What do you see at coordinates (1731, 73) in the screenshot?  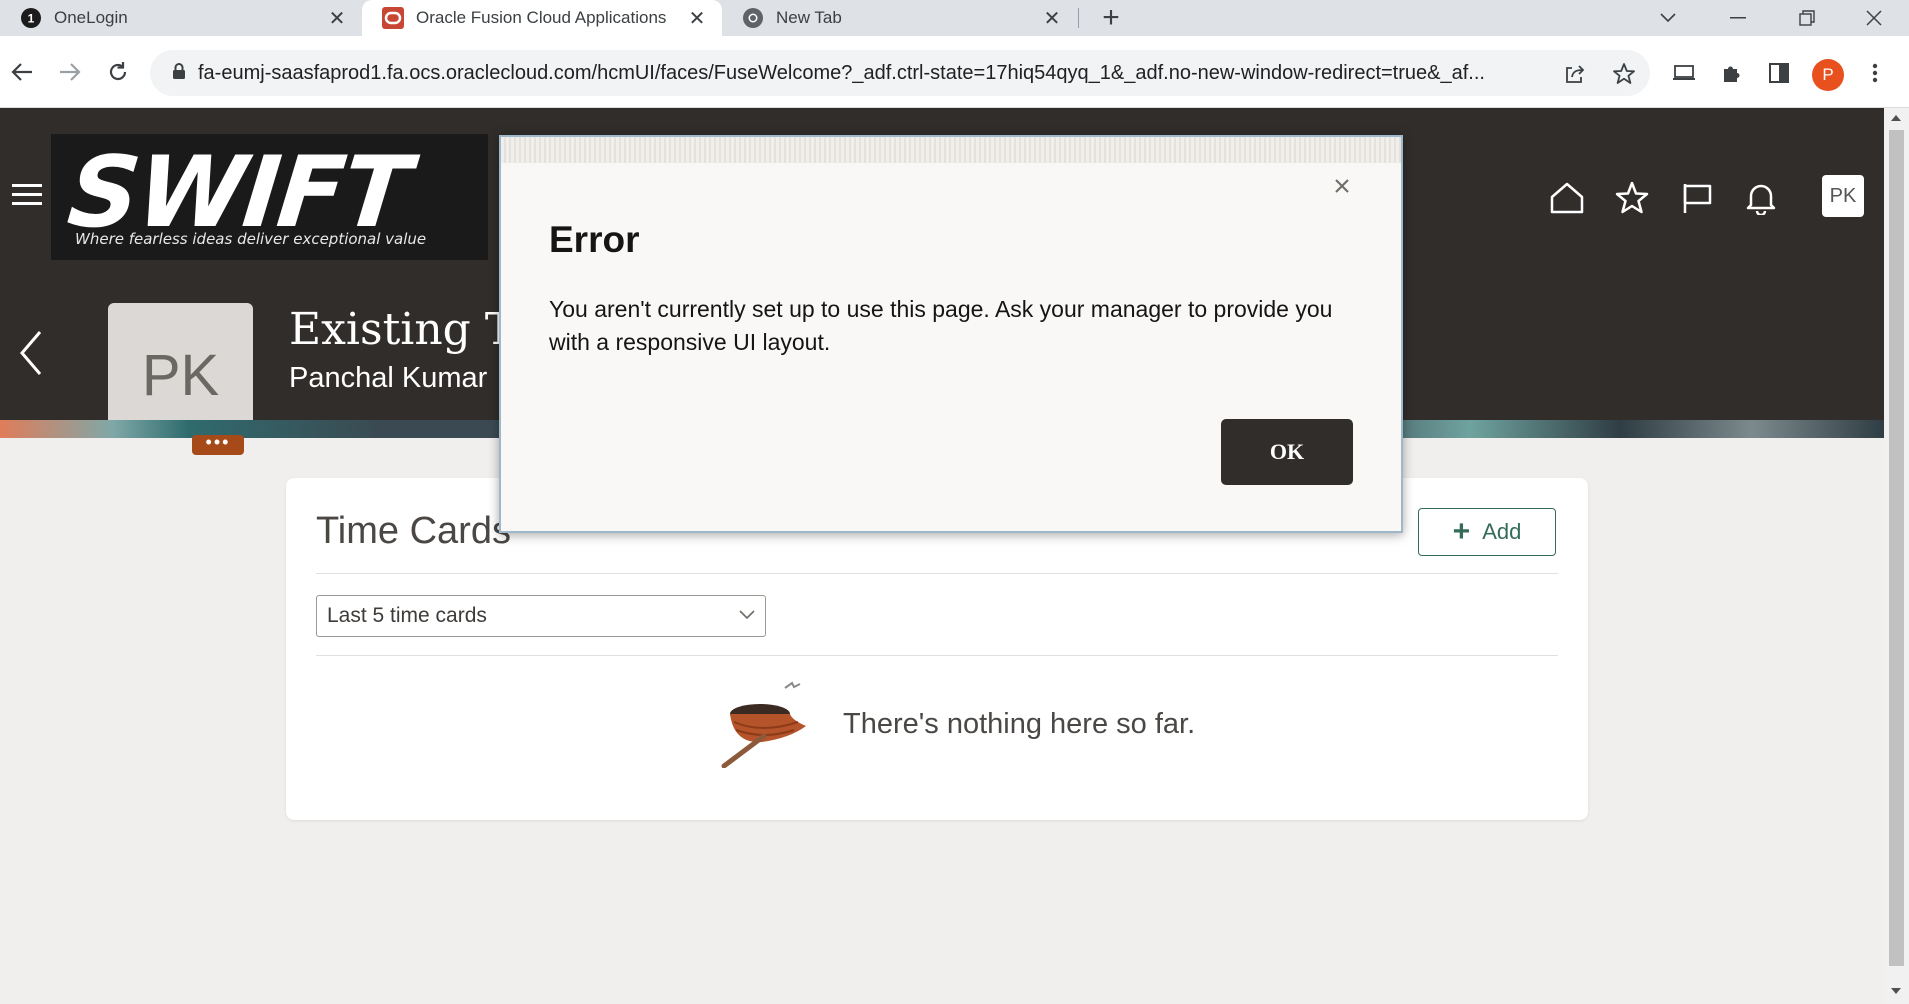 I see `extensions-puzzle-icon` at bounding box center [1731, 73].